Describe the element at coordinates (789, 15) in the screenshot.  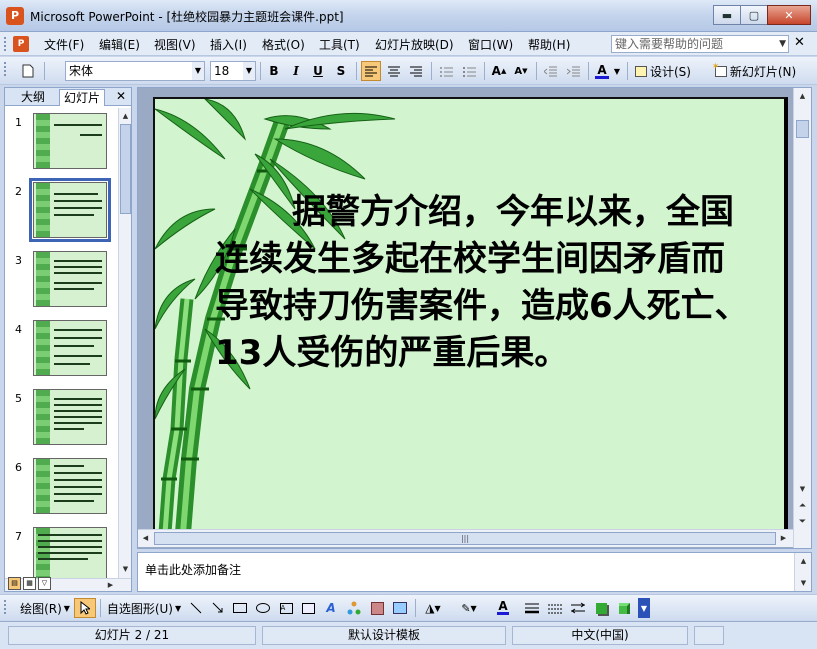
I see `close-button: ✕` at that location.